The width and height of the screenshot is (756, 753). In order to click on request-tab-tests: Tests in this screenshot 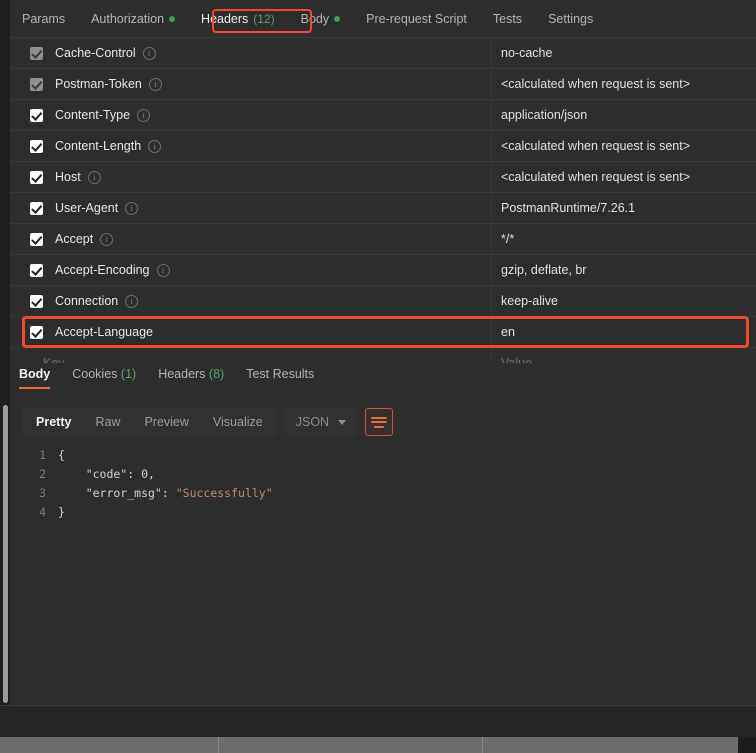, I will do `click(507, 19)`.